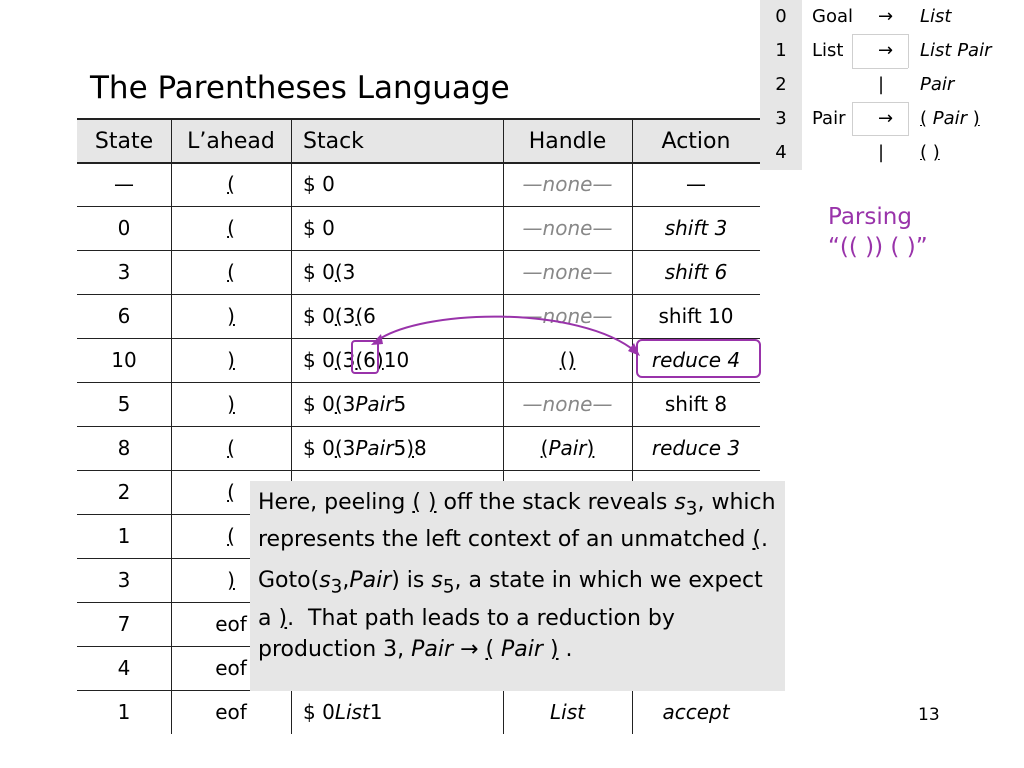 The height and width of the screenshot is (768, 1024). Describe the element at coordinates (634, 349) in the screenshot. I see `goto-arrow-head-right` at that location.